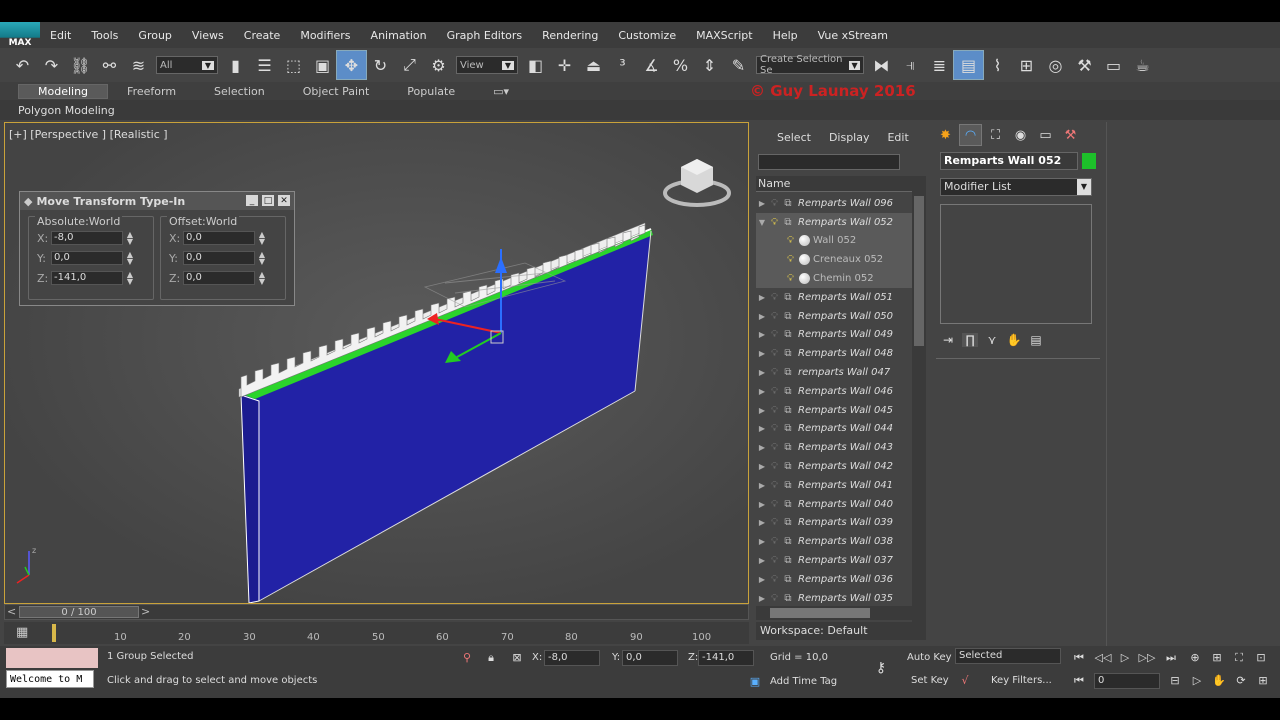 The height and width of the screenshot is (720, 1280). Describe the element at coordinates (849, 137) in the screenshot. I see `explorer-tab-display: Display` at that location.